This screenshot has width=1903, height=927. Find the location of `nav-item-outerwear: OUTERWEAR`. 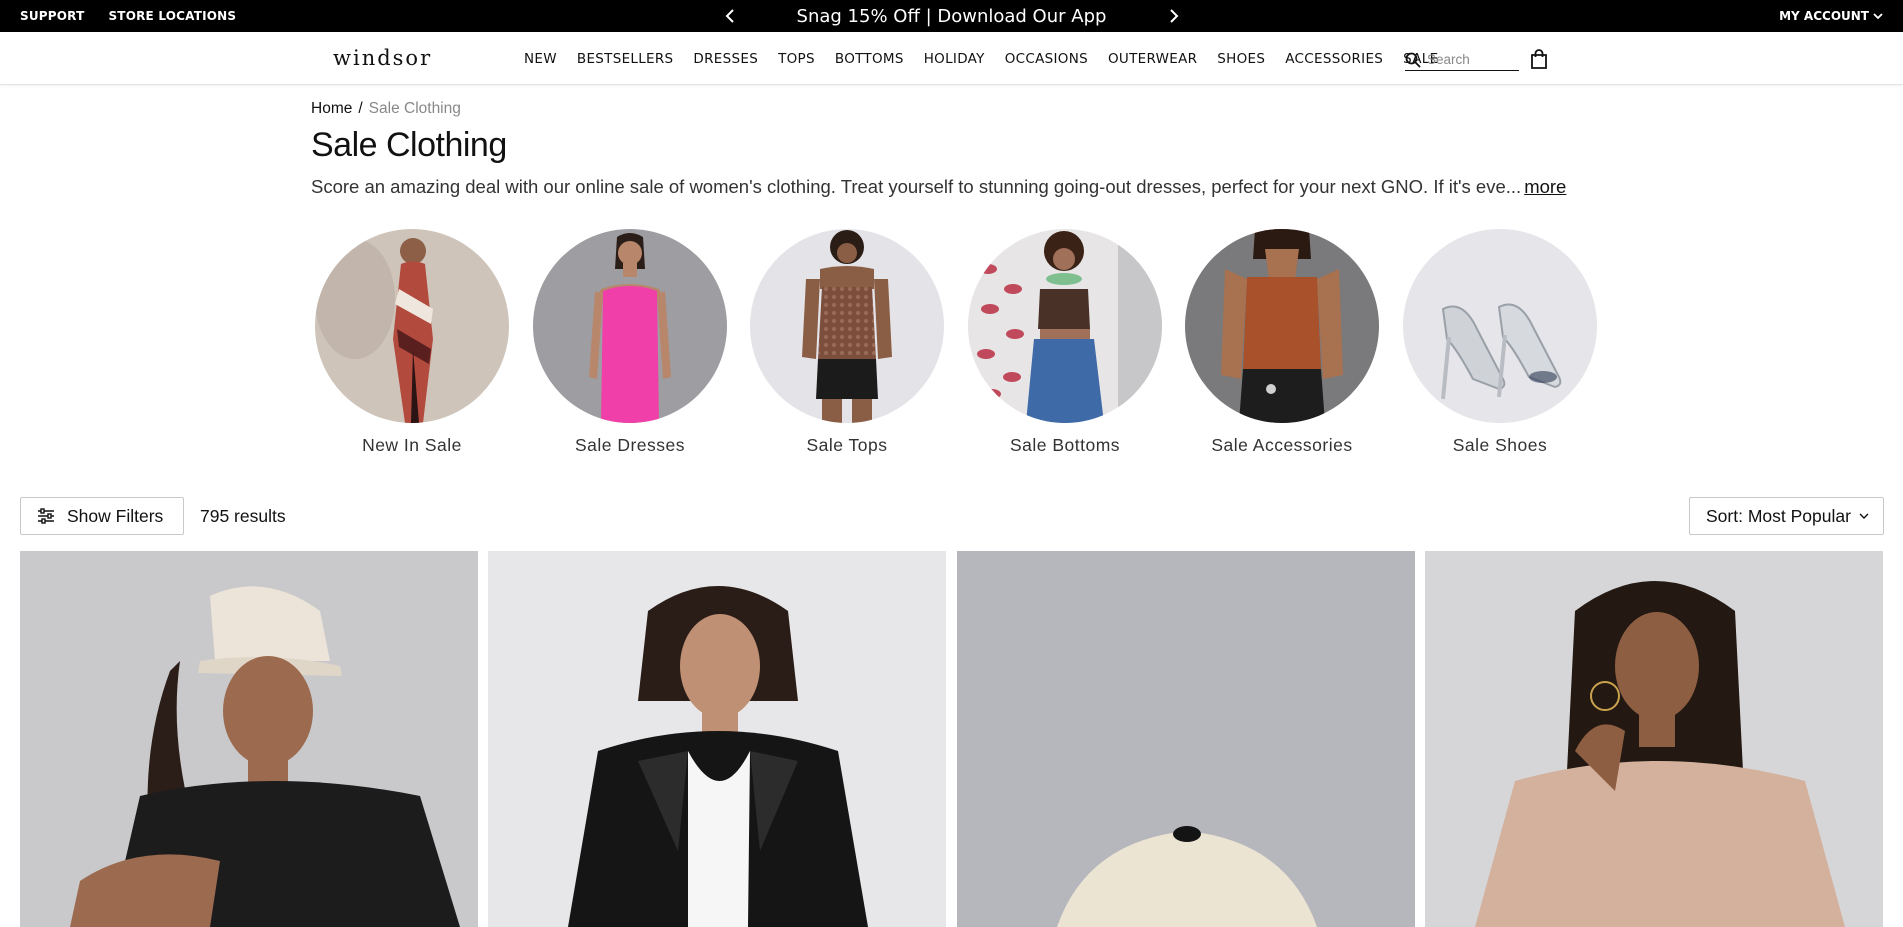

nav-item-outerwear: OUTERWEAR is located at coordinates (1152, 59).